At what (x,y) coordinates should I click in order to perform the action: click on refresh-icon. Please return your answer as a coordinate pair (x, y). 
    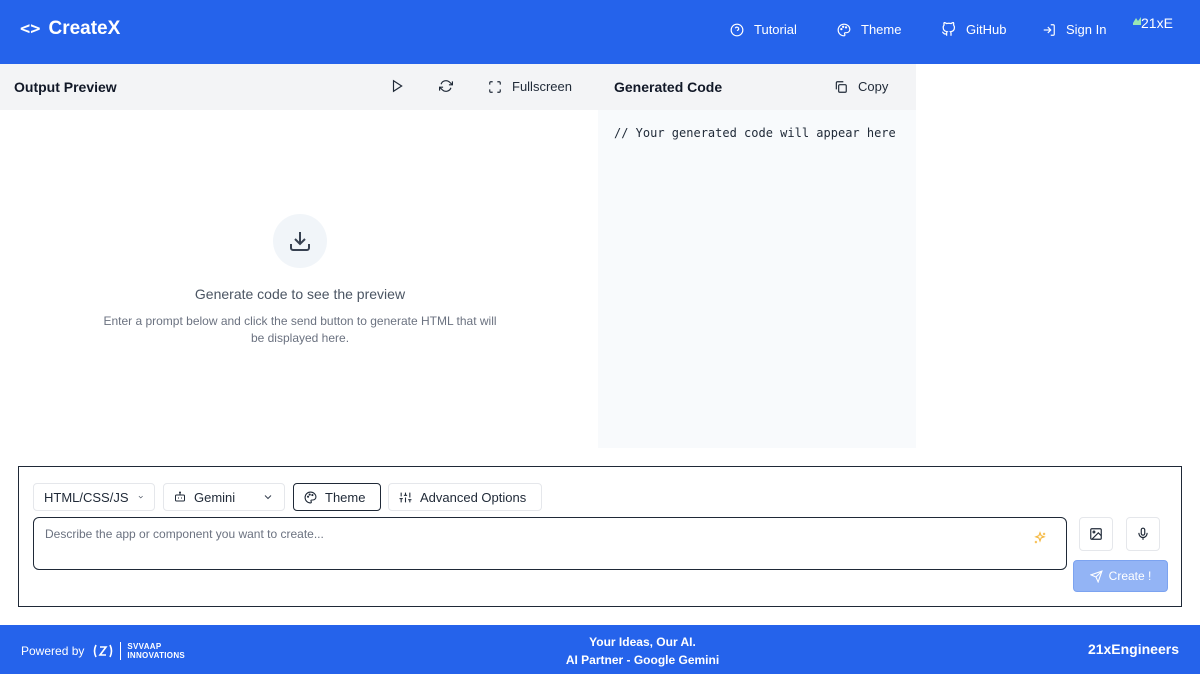
    Looking at the image, I should click on (446, 86).